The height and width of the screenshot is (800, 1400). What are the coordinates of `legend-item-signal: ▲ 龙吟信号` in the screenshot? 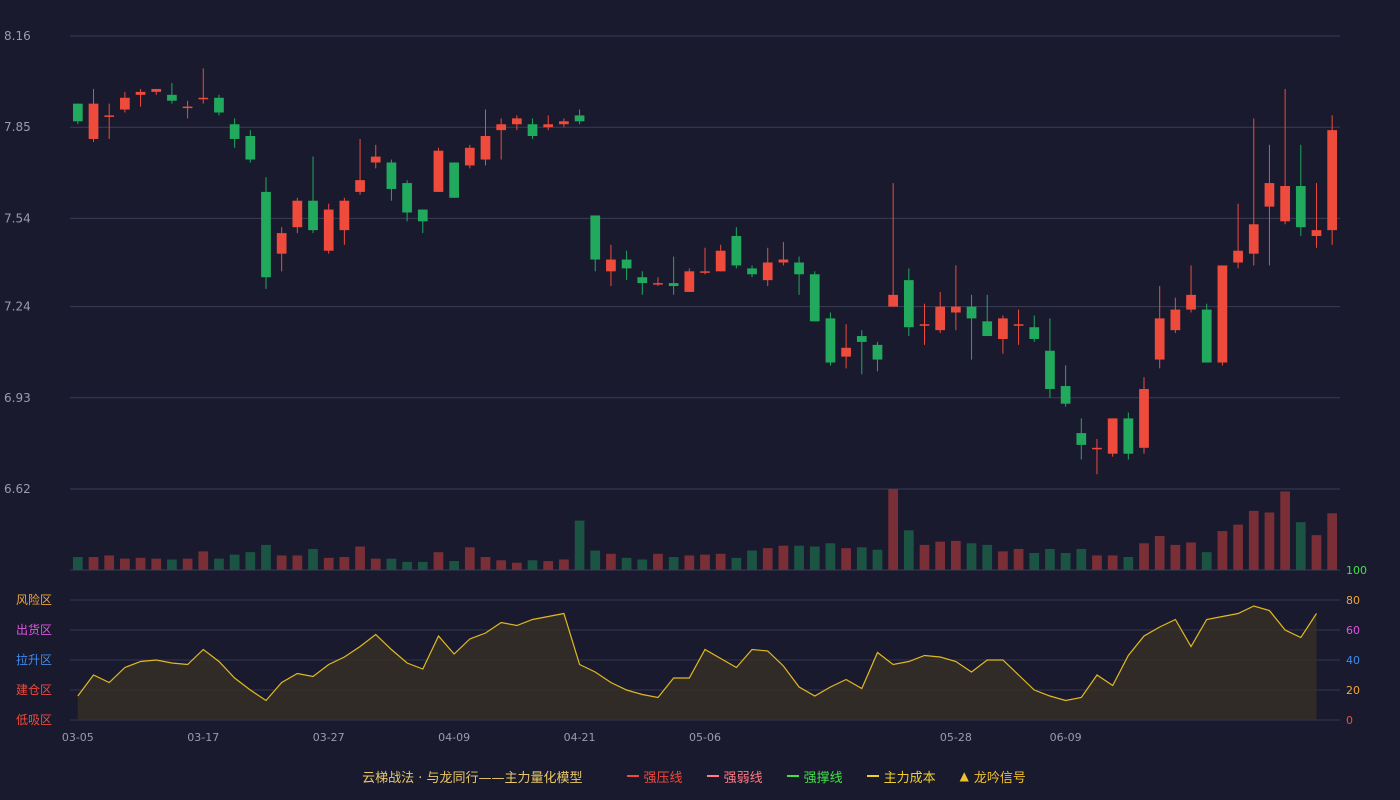 It's located at (993, 776).